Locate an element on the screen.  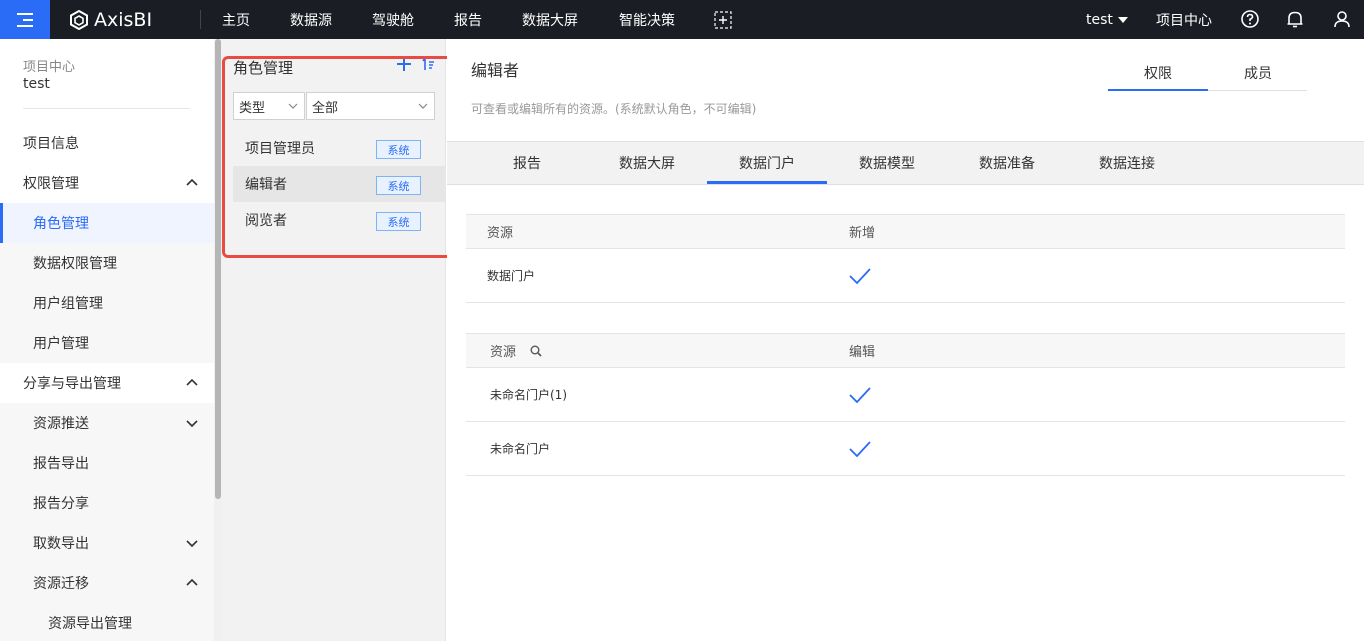
sidebar-scrollbar is located at coordinates (218, 340).